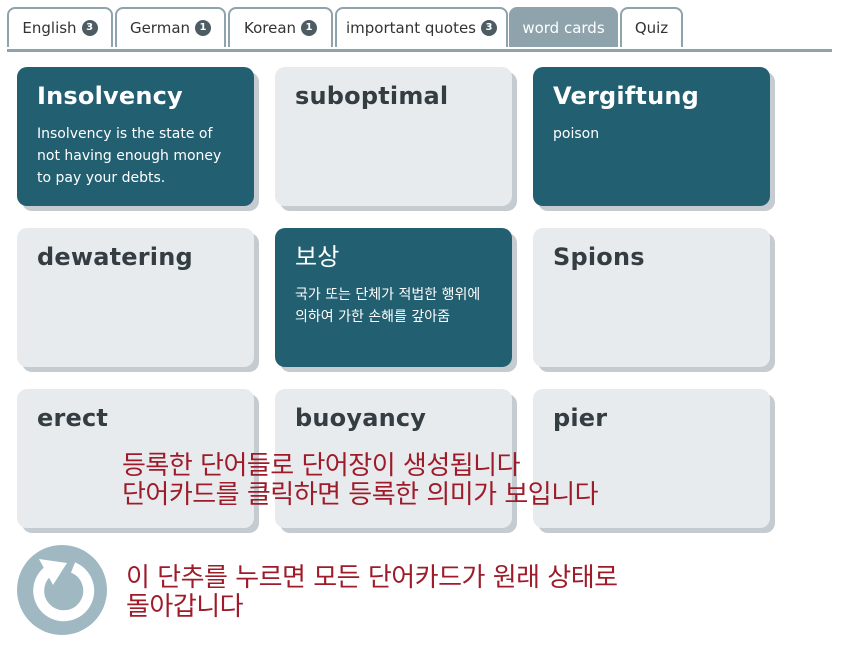  I want to click on tab-important-quotes: important quotes 3, so click(421, 27).